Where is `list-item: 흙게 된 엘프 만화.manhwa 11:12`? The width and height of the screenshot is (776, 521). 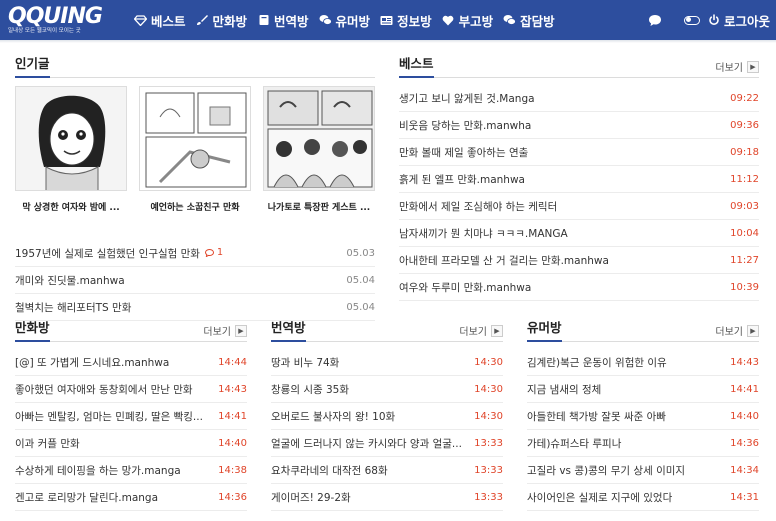 list-item: 흙게 된 엘프 만화.manhwa 11:12 is located at coordinates (579, 179).